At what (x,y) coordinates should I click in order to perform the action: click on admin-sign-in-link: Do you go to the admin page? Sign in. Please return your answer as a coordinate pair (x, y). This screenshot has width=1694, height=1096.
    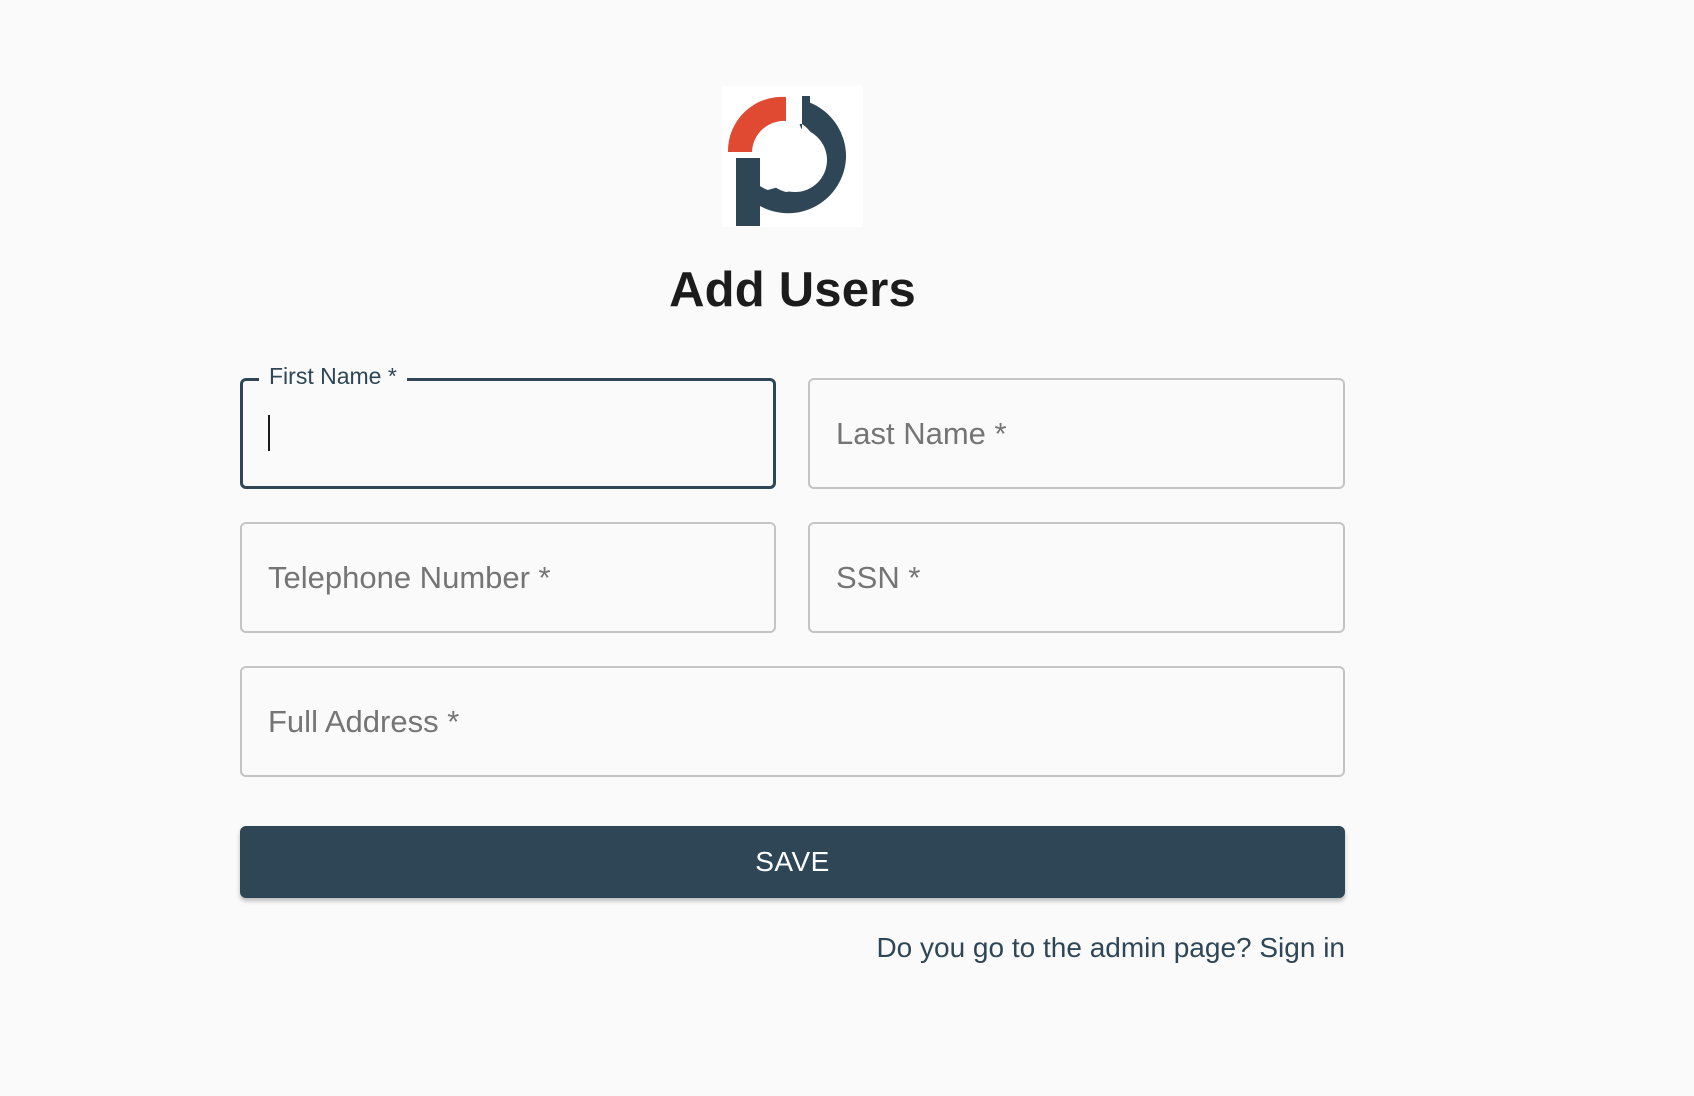
    Looking at the image, I should click on (1110, 948).